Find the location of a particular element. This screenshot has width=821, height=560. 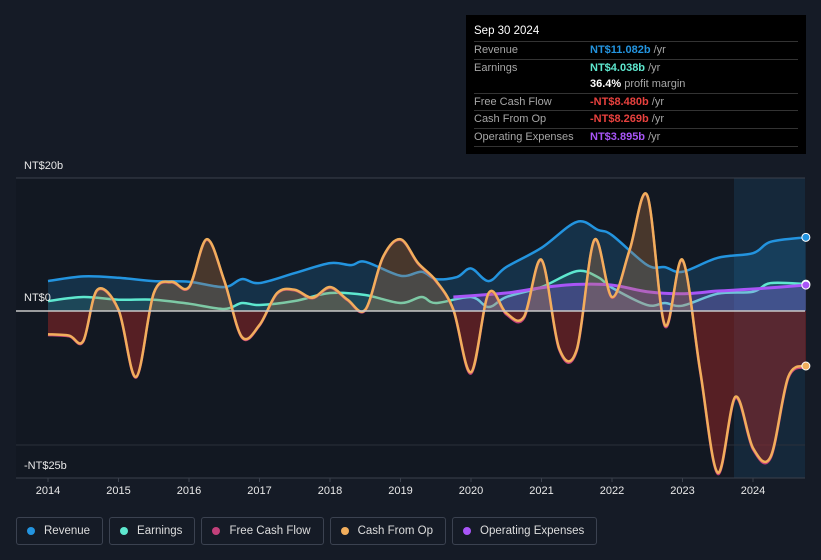

x-tick-label: 2014 is located at coordinates (48, 491).